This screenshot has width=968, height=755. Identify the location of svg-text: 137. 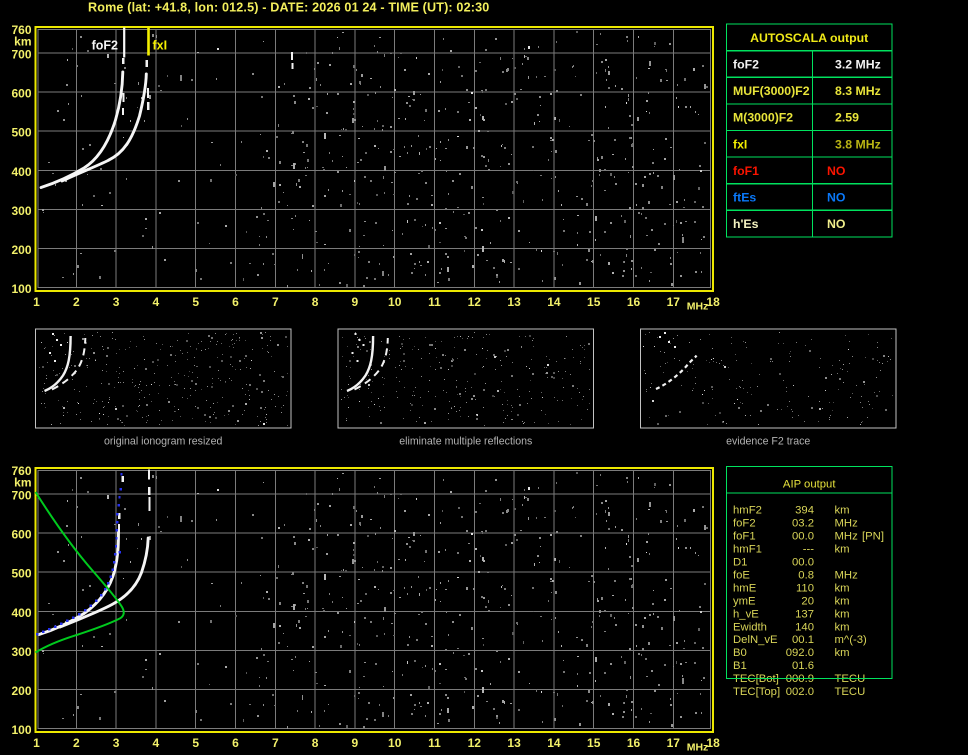
(804, 614).